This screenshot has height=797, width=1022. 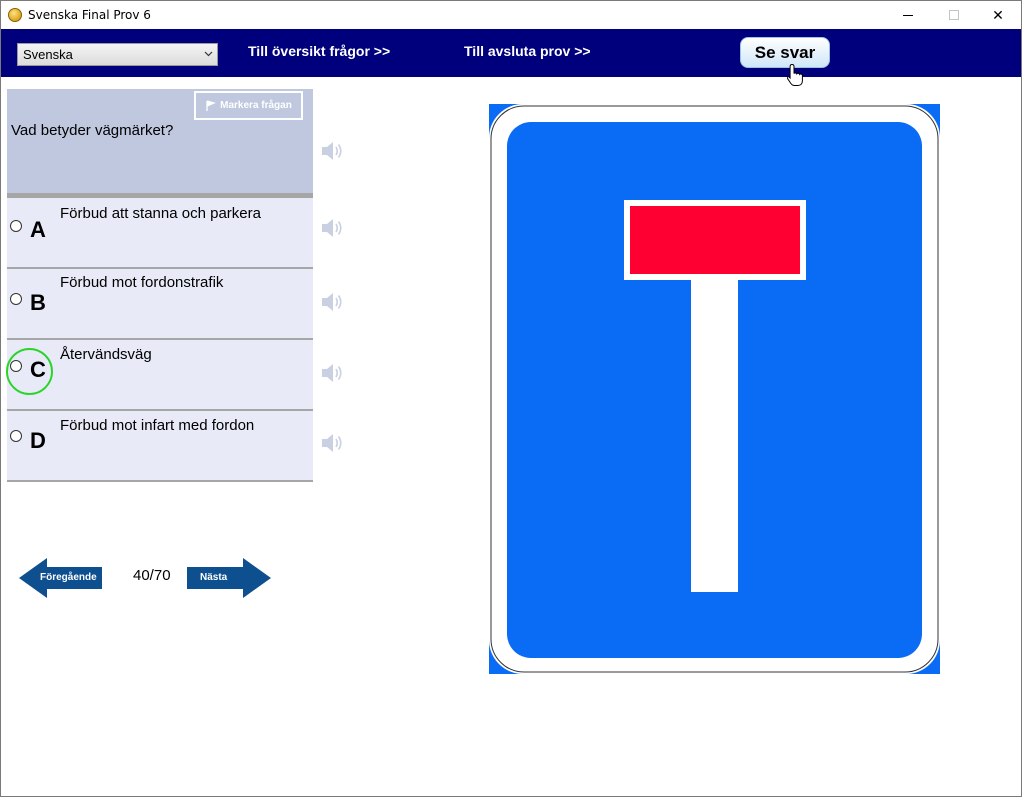 I want to click on answer-radio-a, so click(x=16, y=226).